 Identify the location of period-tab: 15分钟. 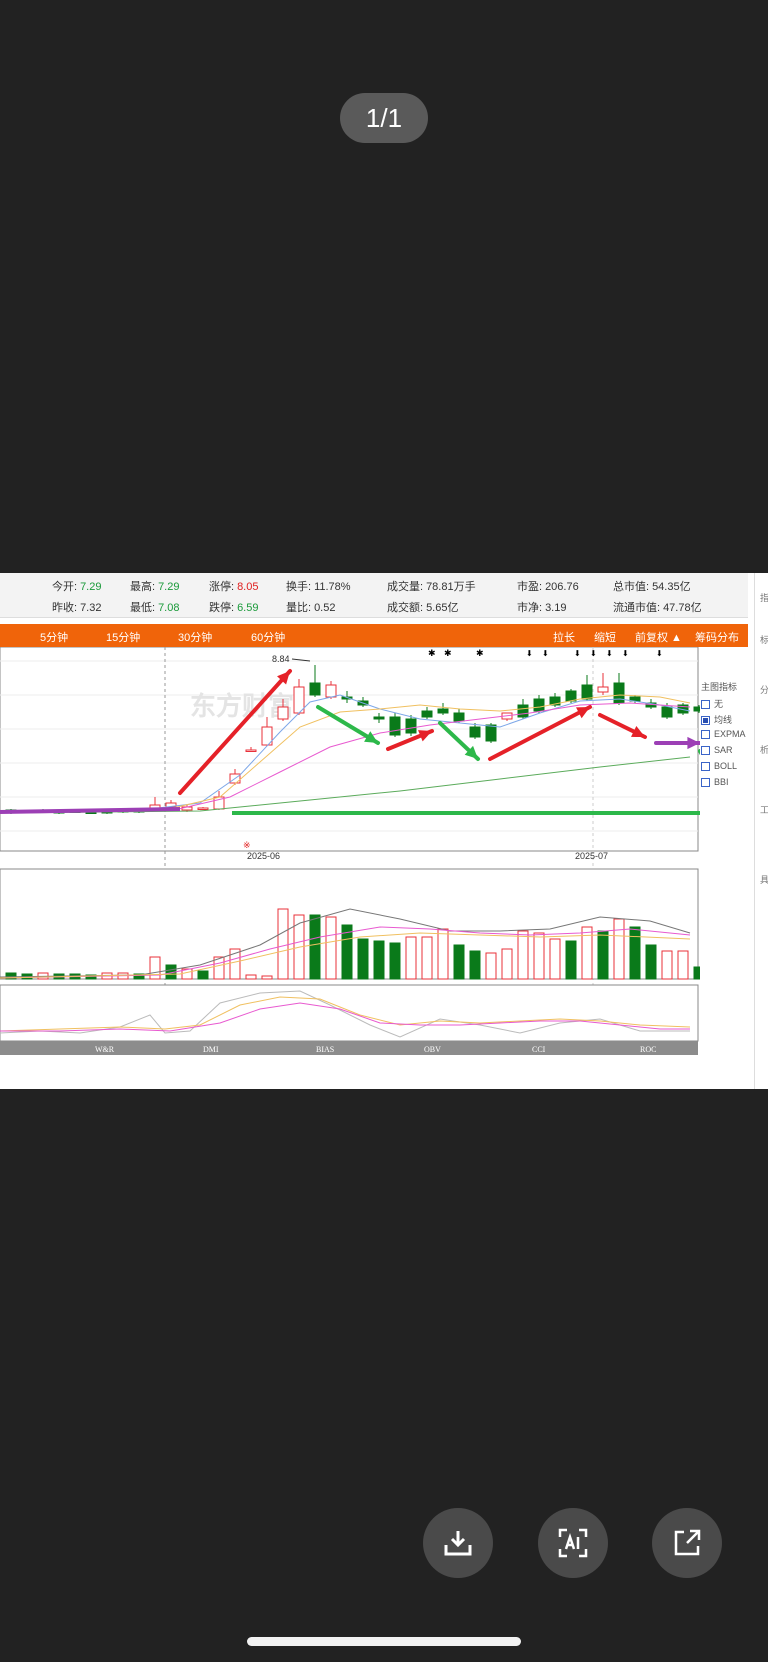
(123, 637).